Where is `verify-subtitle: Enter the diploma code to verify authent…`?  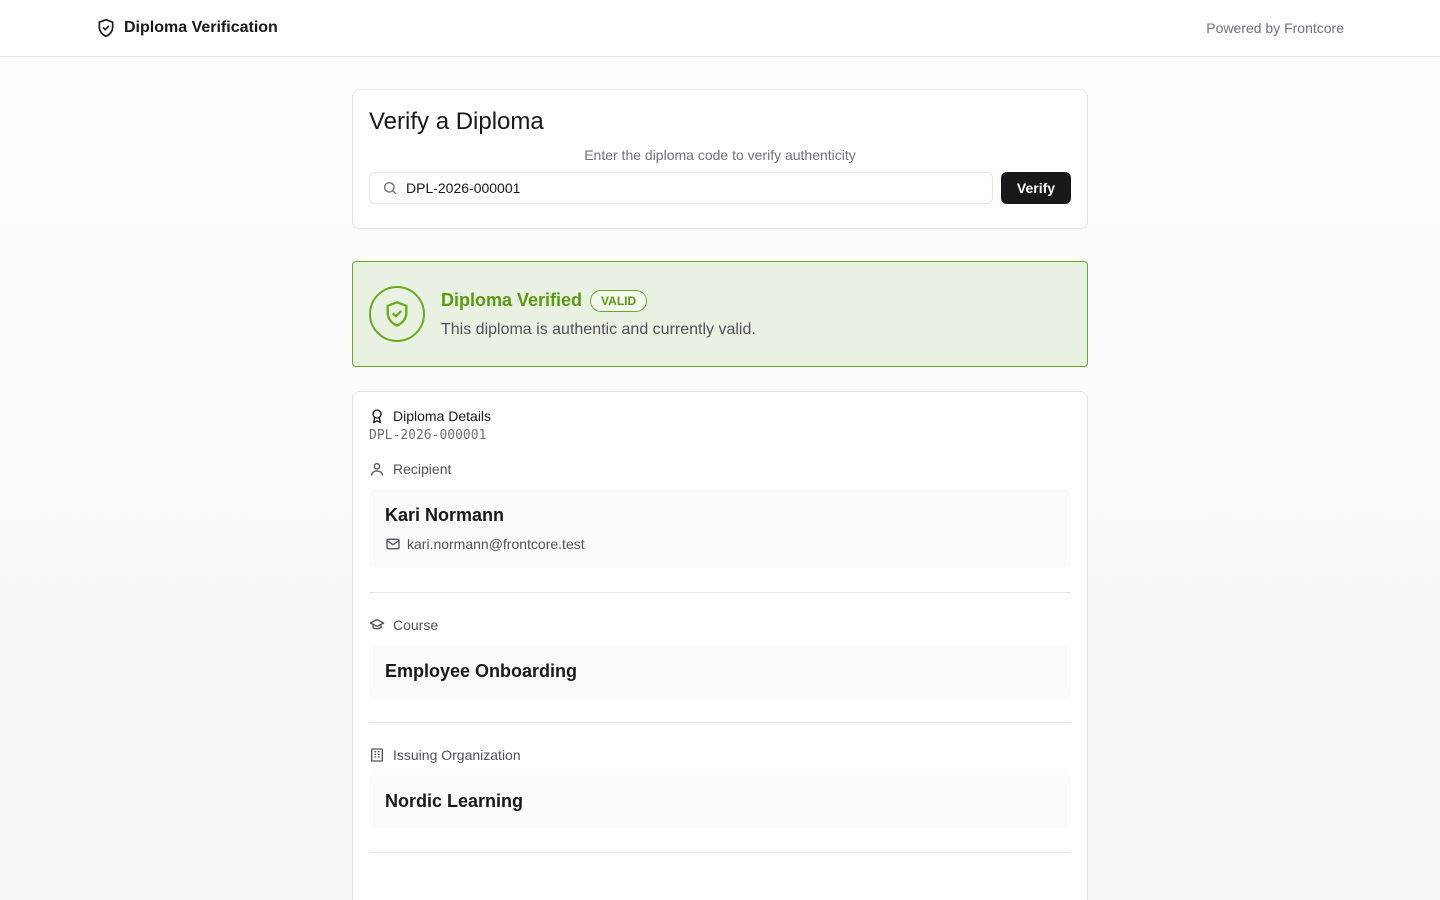
verify-subtitle: Enter the diploma code to verify authent… is located at coordinates (720, 155).